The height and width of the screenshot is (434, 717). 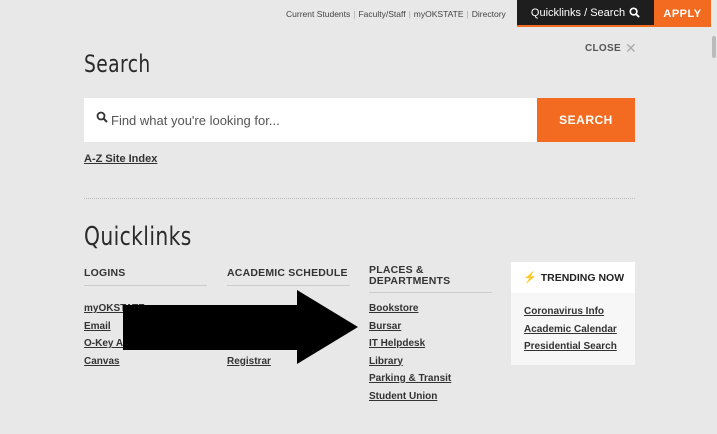 What do you see at coordinates (145, 309) in the screenshot?
I see `login-link-myokstate: myOKSTATE` at bounding box center [145, 309].